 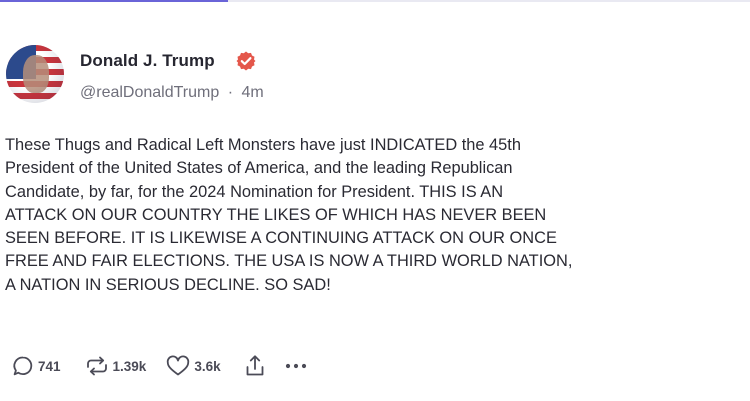 I want to click on more-button, so click(x=296, y=366).